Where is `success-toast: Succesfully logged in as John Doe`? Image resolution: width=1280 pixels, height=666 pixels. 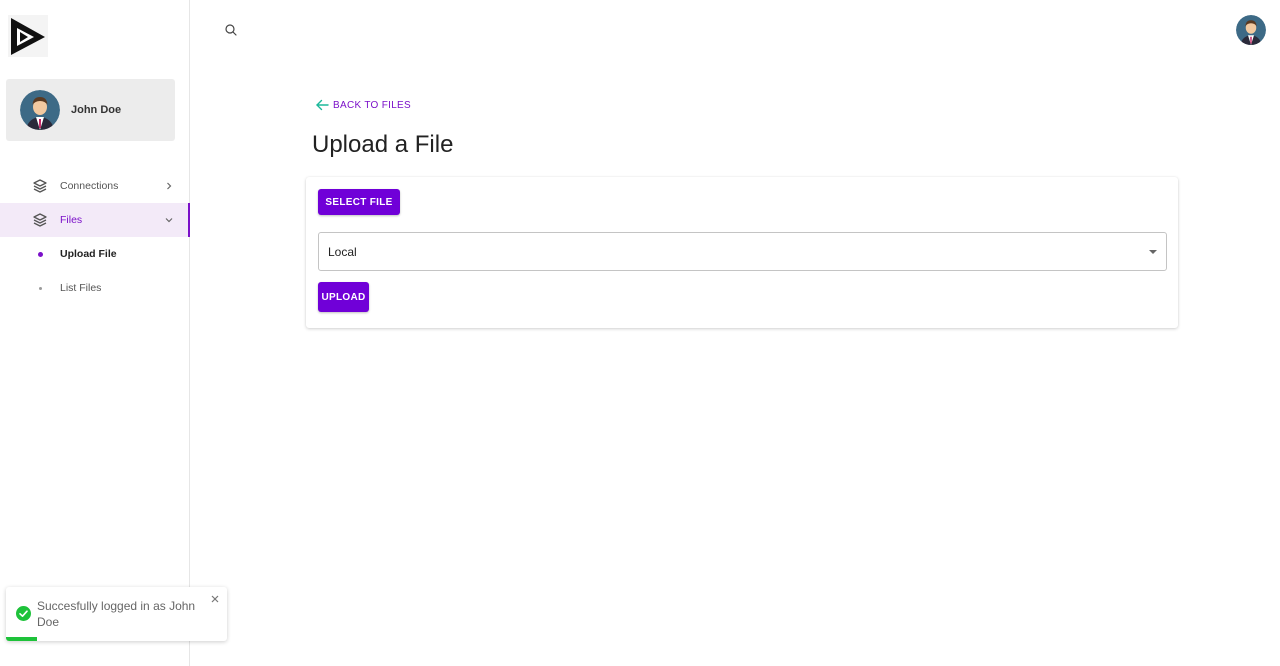 success-toast: Succesfully logged in as John Doe is located at coordinates (116, 614).